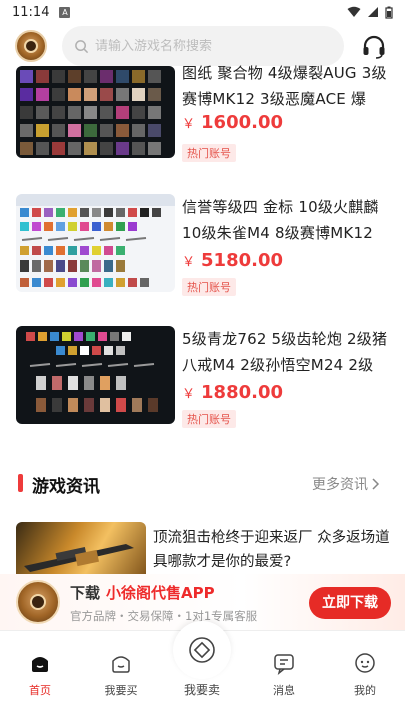 This screenshot has height=720, width=405. I want to click on notification-a-icon: A, so click(65, 12).